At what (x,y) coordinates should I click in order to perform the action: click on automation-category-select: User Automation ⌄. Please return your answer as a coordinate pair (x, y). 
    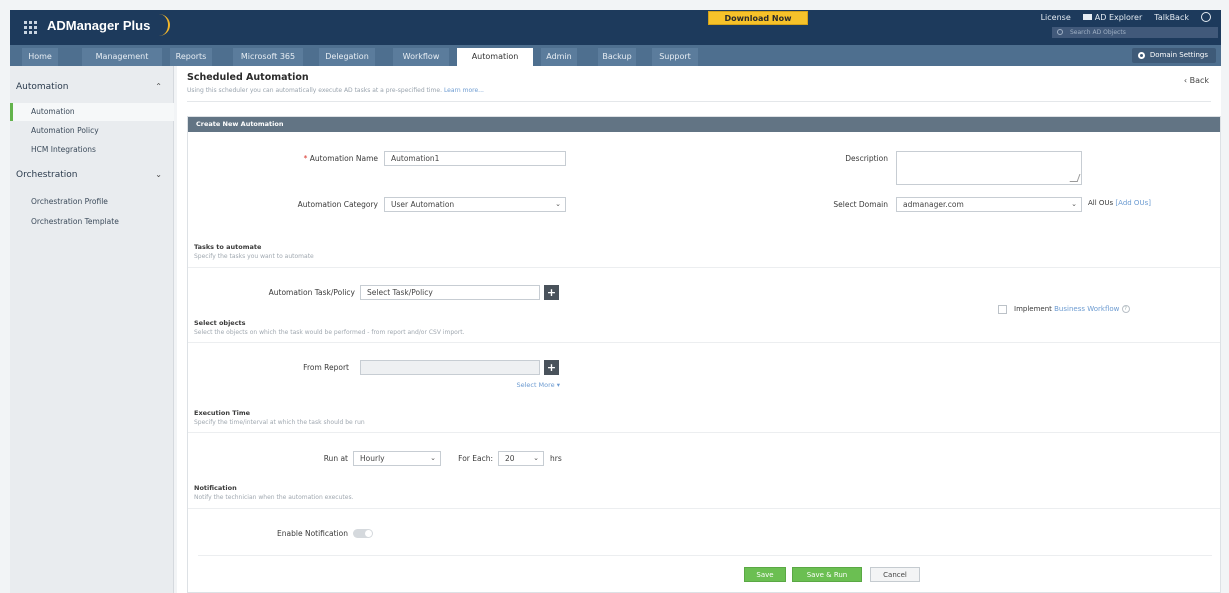
    Looking at the image, I should click on (475, 204).